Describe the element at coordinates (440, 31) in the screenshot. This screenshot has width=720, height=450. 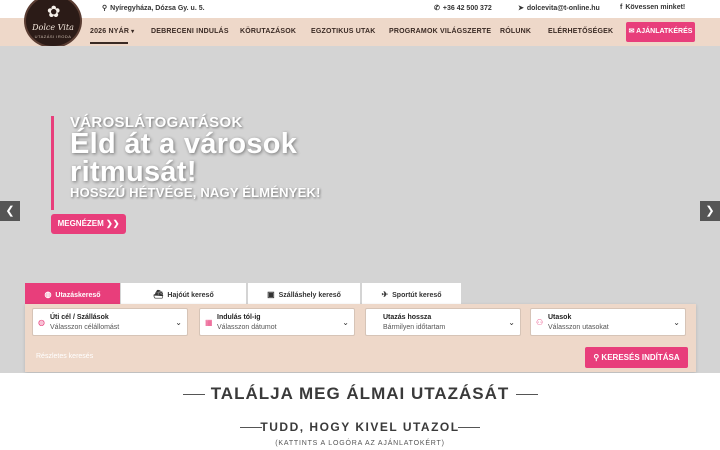
I see `nav-item-programs: PROGRAMOK VILÁGSZERTE` at that location.